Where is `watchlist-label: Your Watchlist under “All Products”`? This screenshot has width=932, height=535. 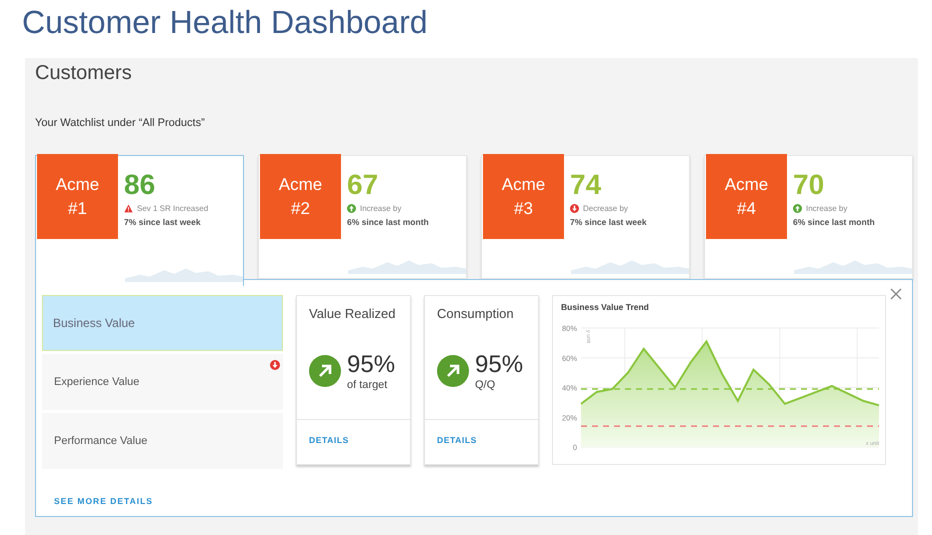
watchlist-label: Your Watchlist under “All Products” is located at coordinates (120, 123).